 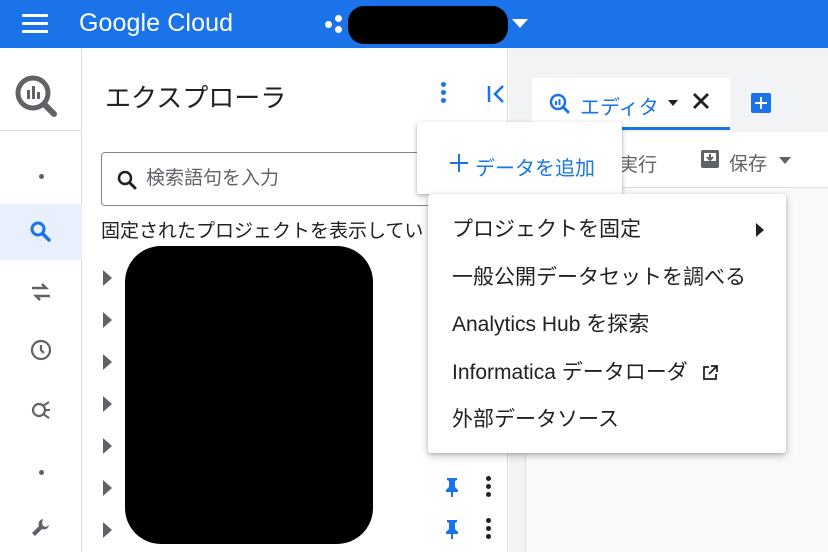 What do you see at coordinates (335, 24) in the screenshot?
I see `project-hub-icon` at bounding box center [335, 24].